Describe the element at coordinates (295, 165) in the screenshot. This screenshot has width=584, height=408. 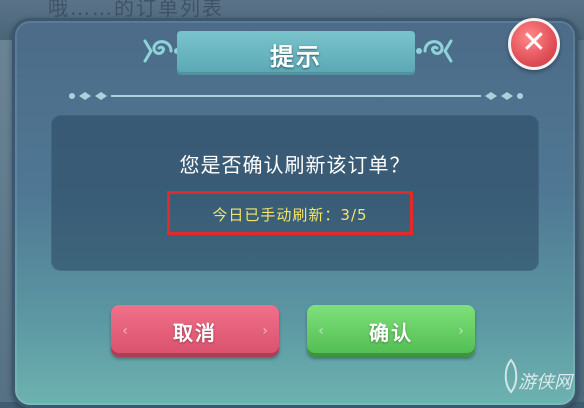
I see `confirm-question: 您是否确认刷新该订单？` at that location.